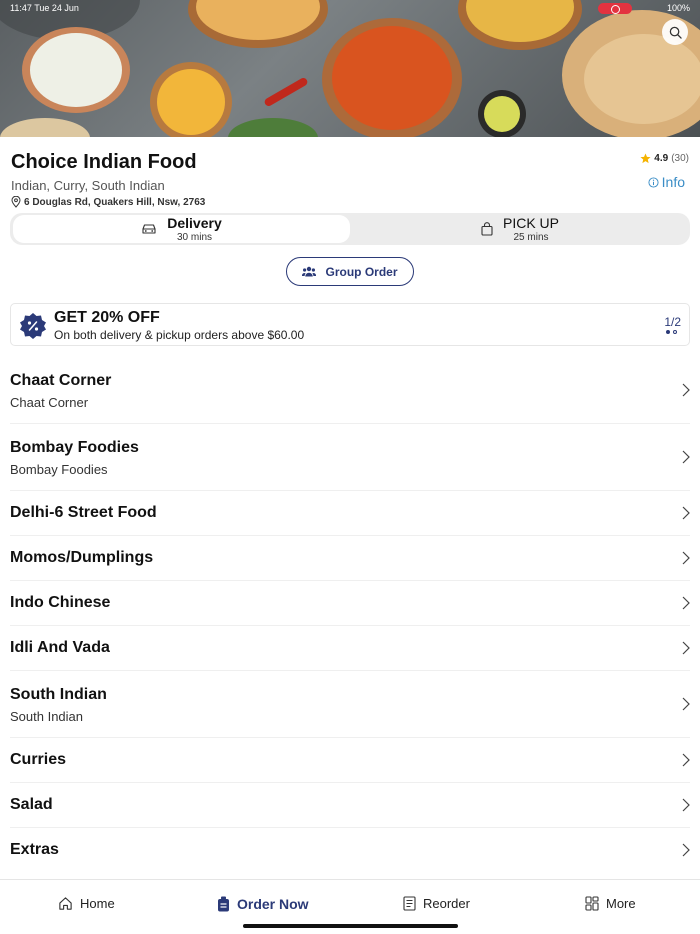  Describe the element at coordinates (673, 182) in the screenshot. I see `info-label: Info` at that location.